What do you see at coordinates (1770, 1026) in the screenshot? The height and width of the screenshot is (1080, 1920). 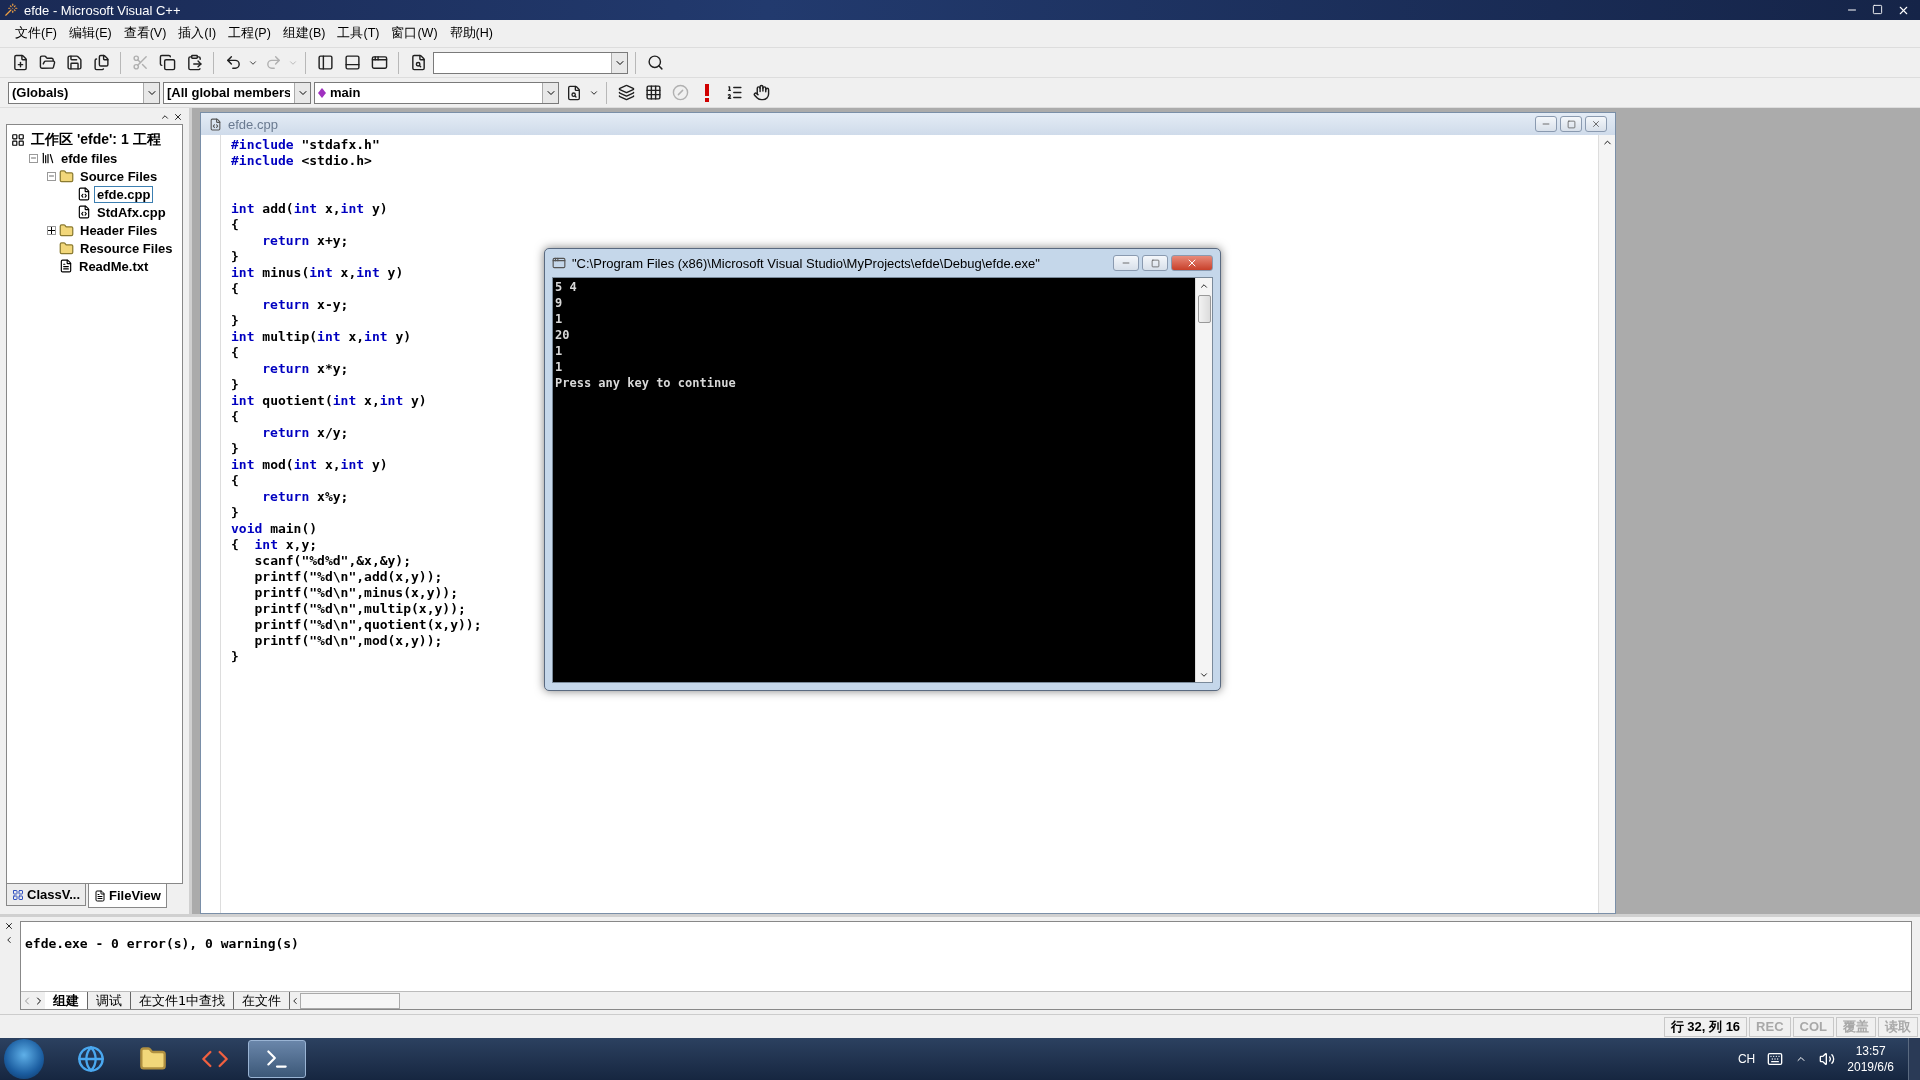 I see `status-indicator: REC` at bounding box center [1770, 1026].